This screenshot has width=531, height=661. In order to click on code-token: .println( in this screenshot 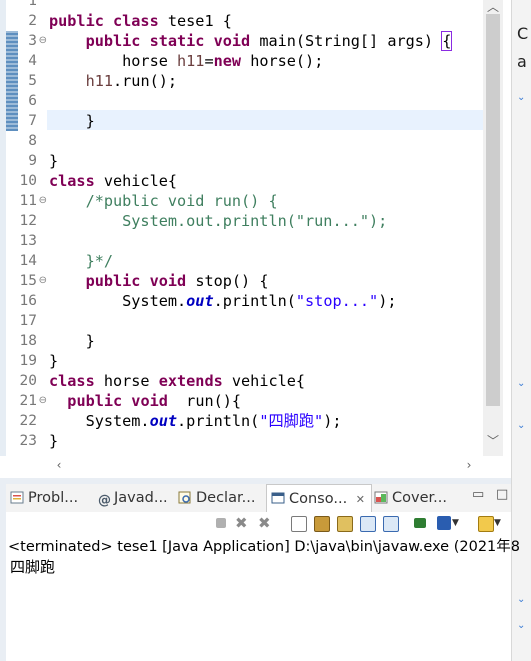, I will do `click(254, 301)`.